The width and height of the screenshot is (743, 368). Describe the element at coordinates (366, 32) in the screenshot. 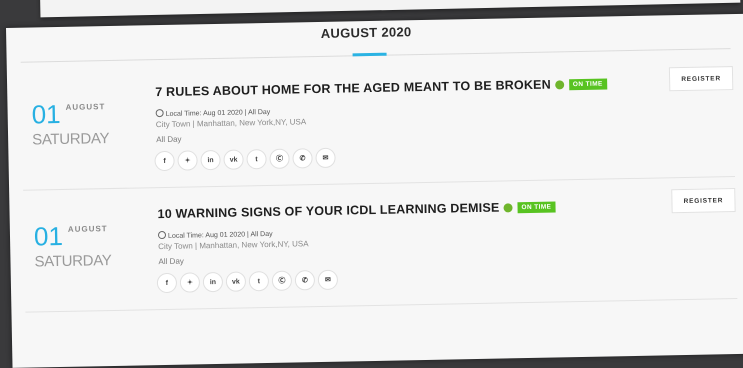

I see `month-heading: AUGUST 2020` at that location.